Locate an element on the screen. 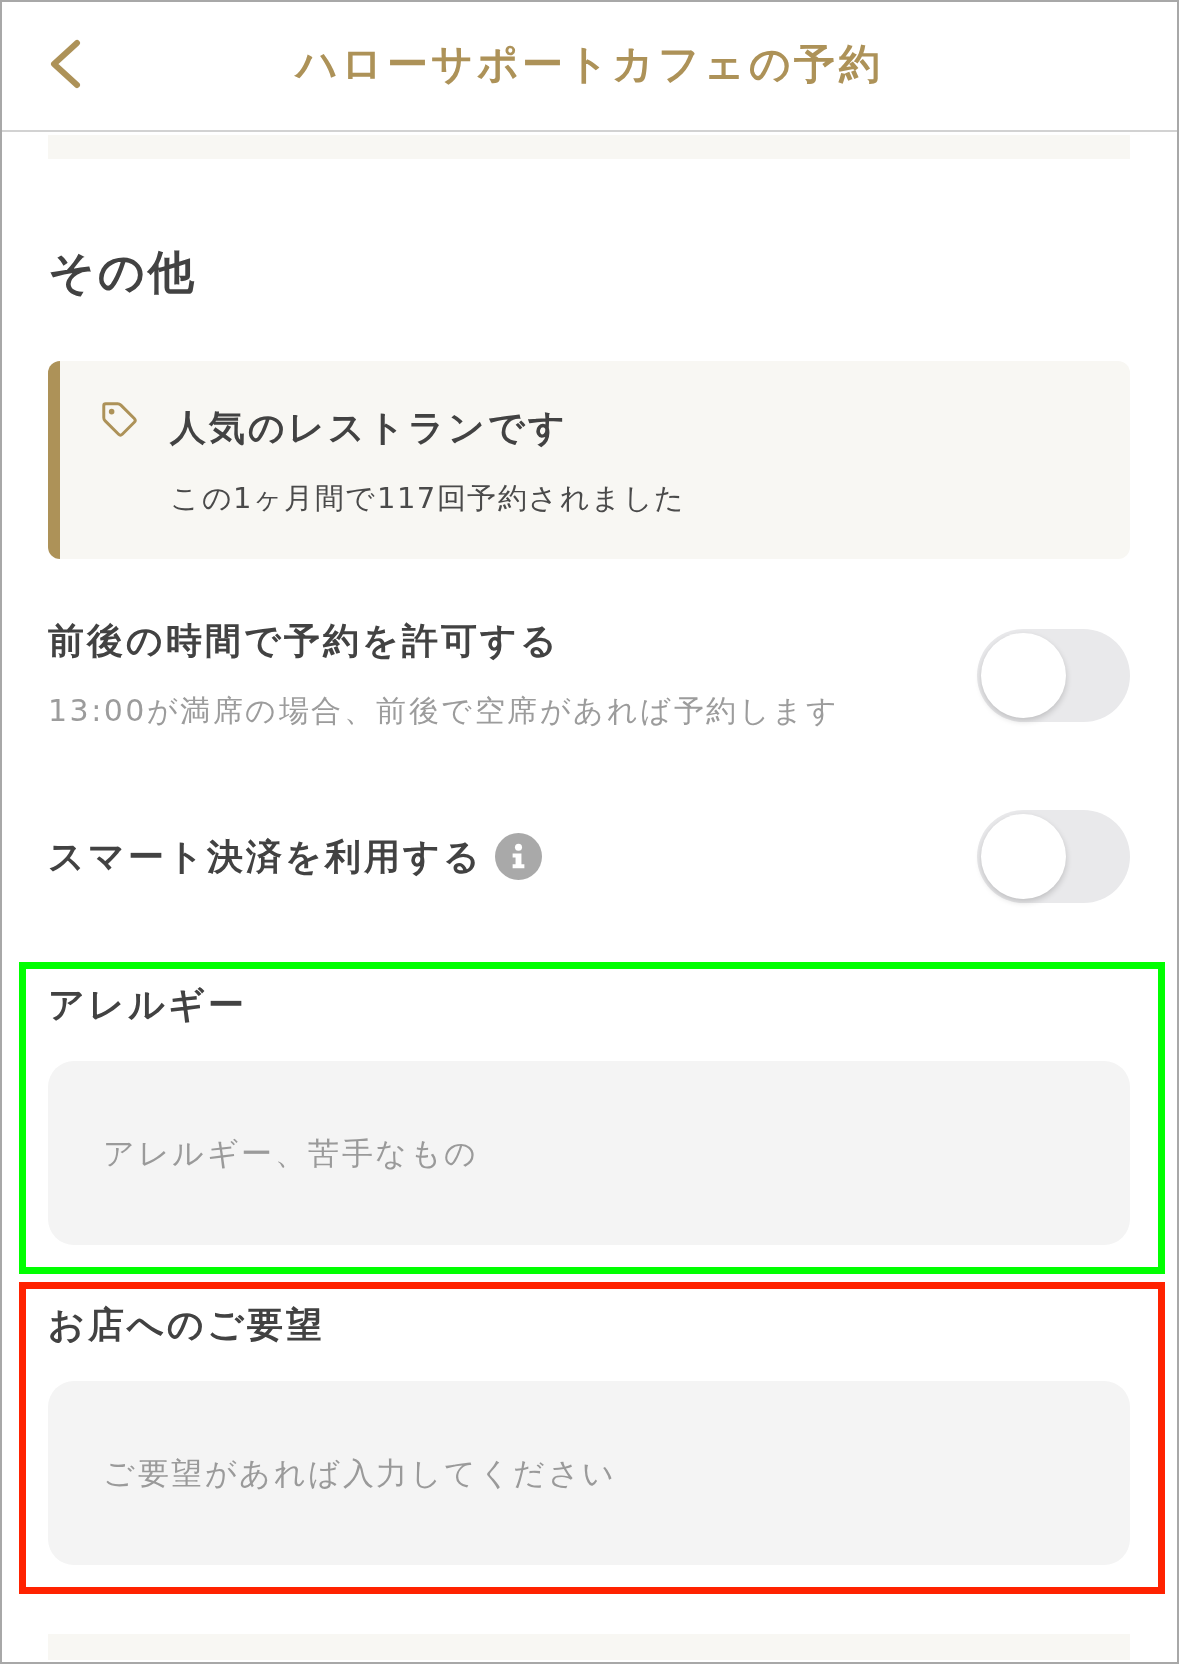 The image size is (1179, 1664). back-button is located at coordinates (65, 64).